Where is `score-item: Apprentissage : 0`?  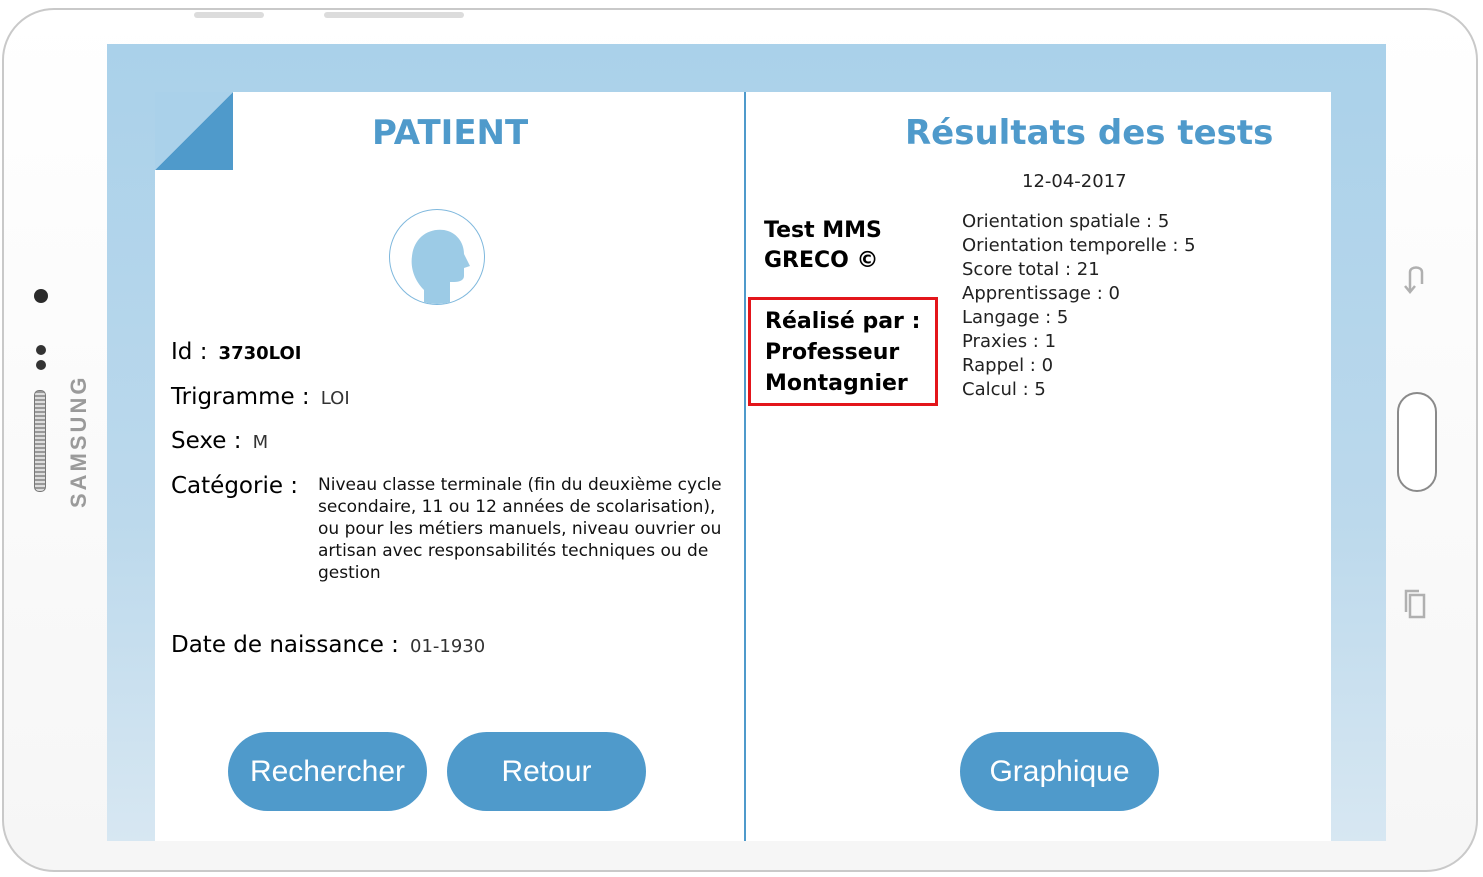 score-item: Apprentissage : 0 is located at coordinates (1041, 293).